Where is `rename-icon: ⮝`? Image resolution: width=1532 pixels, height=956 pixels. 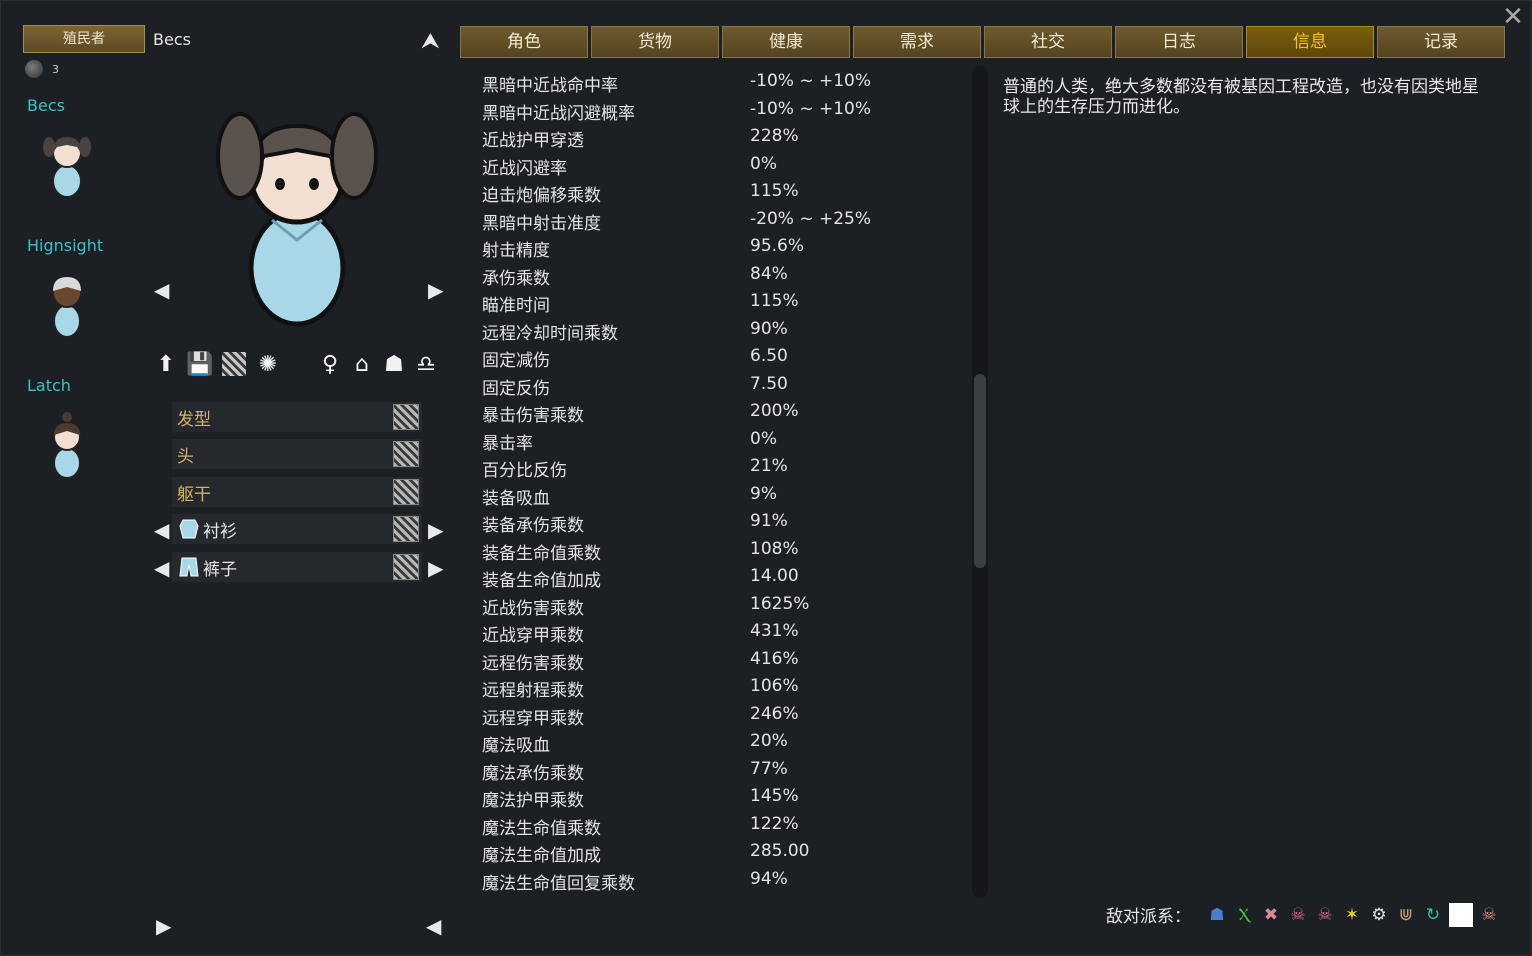
rename-icon: ⮝ is located at coordinates (430, 41).